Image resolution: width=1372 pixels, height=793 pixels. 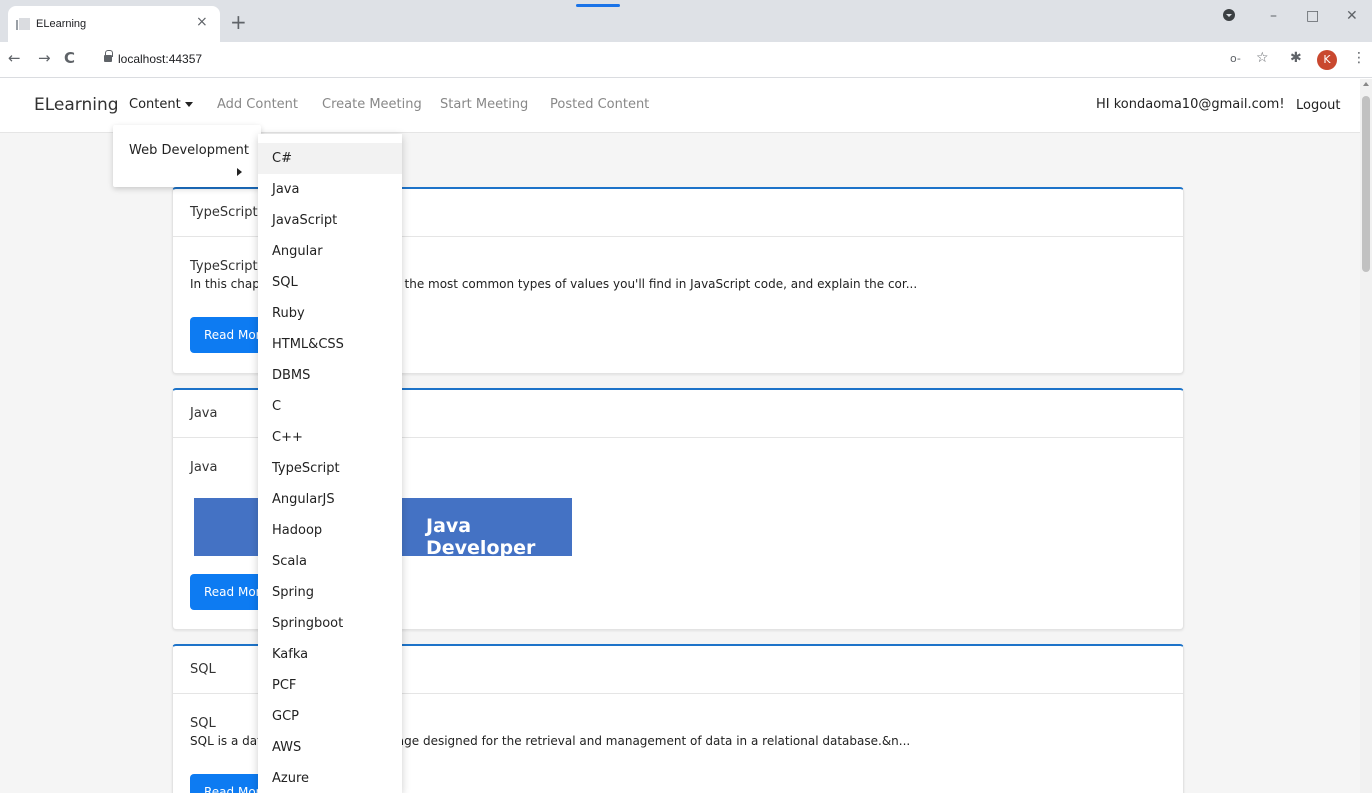 I want to click on url-text: localhost:44357, so click(x=160, y=59).